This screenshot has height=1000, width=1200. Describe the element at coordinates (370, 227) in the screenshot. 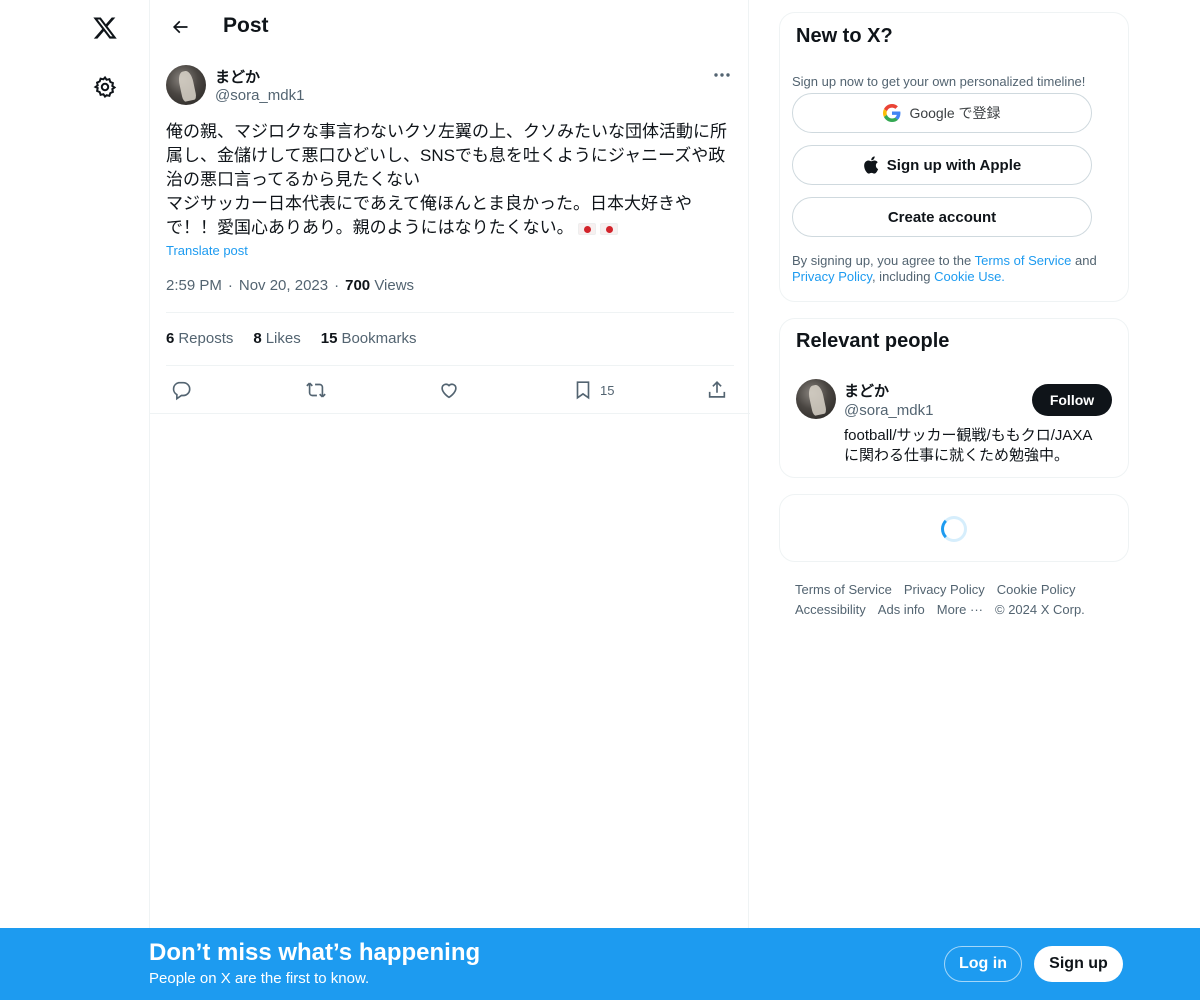

I see `post-text-line: で！！愛国心ありあり。親のようにはなりたくない。` at that location.